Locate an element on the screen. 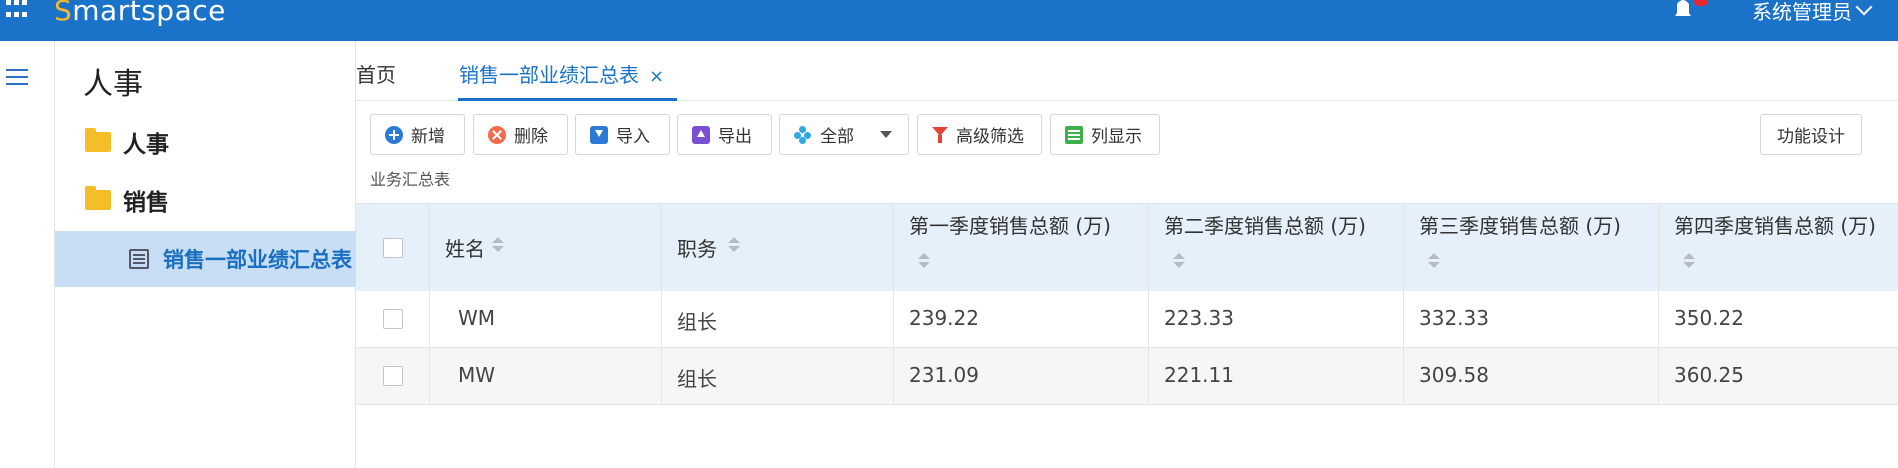 The height and width of the screenshot is (468, 1898). sidebar: 人事 人事 销售 销售一部业绩汇总表 is located at coordinates (205, 254).